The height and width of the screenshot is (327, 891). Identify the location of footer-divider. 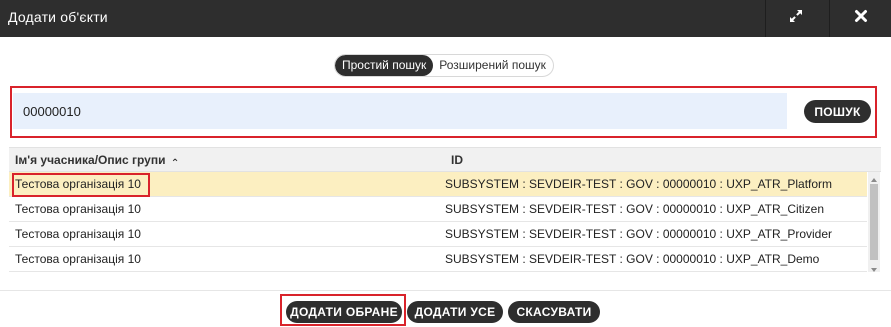
(445, 290).